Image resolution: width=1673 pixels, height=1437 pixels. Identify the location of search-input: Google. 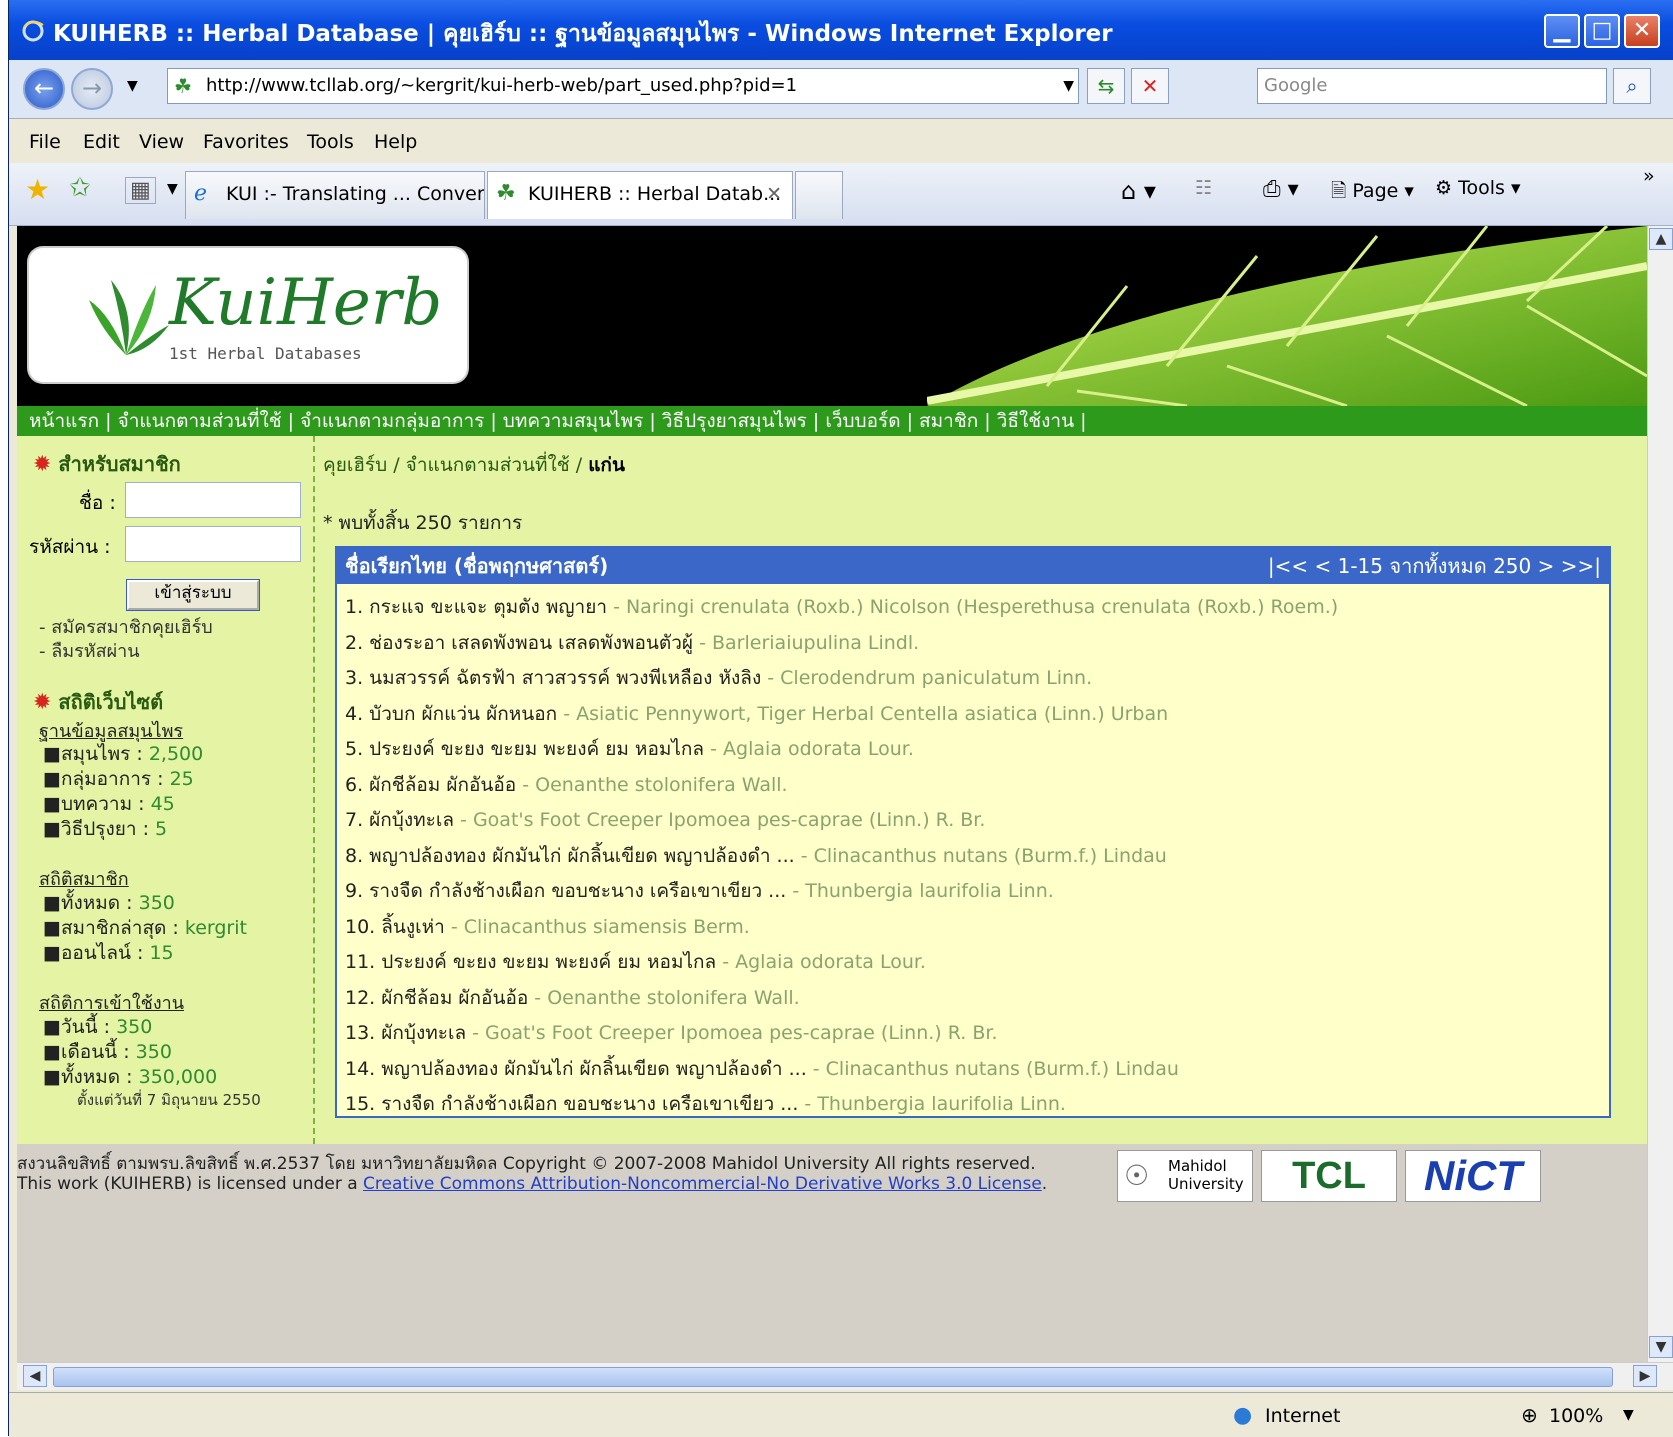
(1432, 86).